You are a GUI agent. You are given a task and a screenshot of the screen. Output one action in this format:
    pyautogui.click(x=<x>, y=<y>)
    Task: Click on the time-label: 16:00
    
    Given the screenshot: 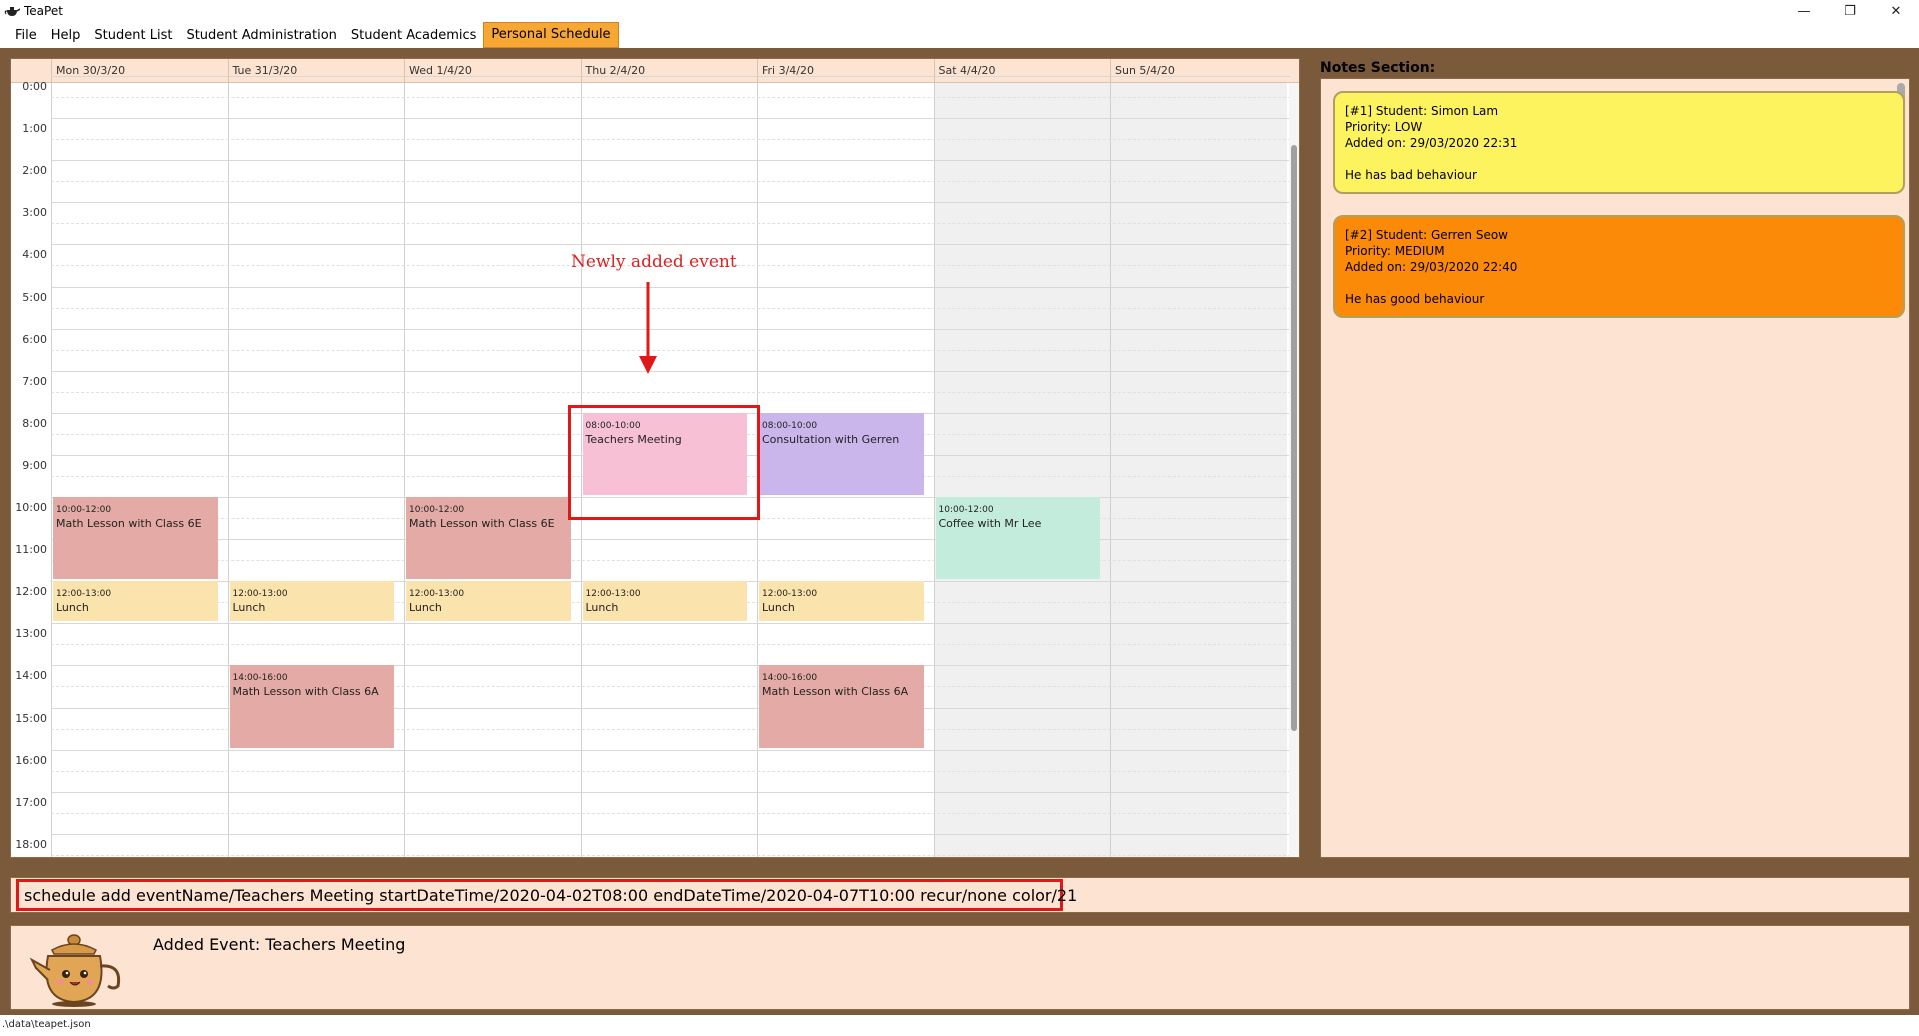 What is the action you would take?
    pyautogui.click(x=31, y=760)
    